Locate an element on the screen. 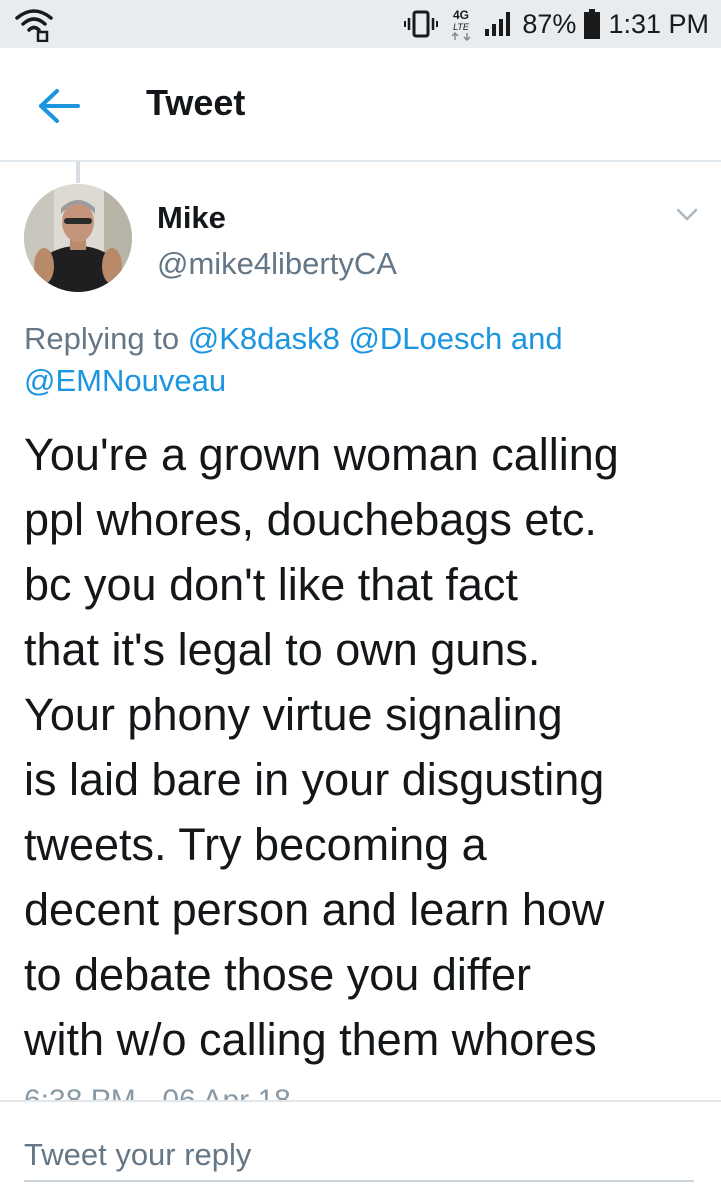 The height and width of the screenshot is (1202, 721). battery-icon is located at coordinates (592, 24).